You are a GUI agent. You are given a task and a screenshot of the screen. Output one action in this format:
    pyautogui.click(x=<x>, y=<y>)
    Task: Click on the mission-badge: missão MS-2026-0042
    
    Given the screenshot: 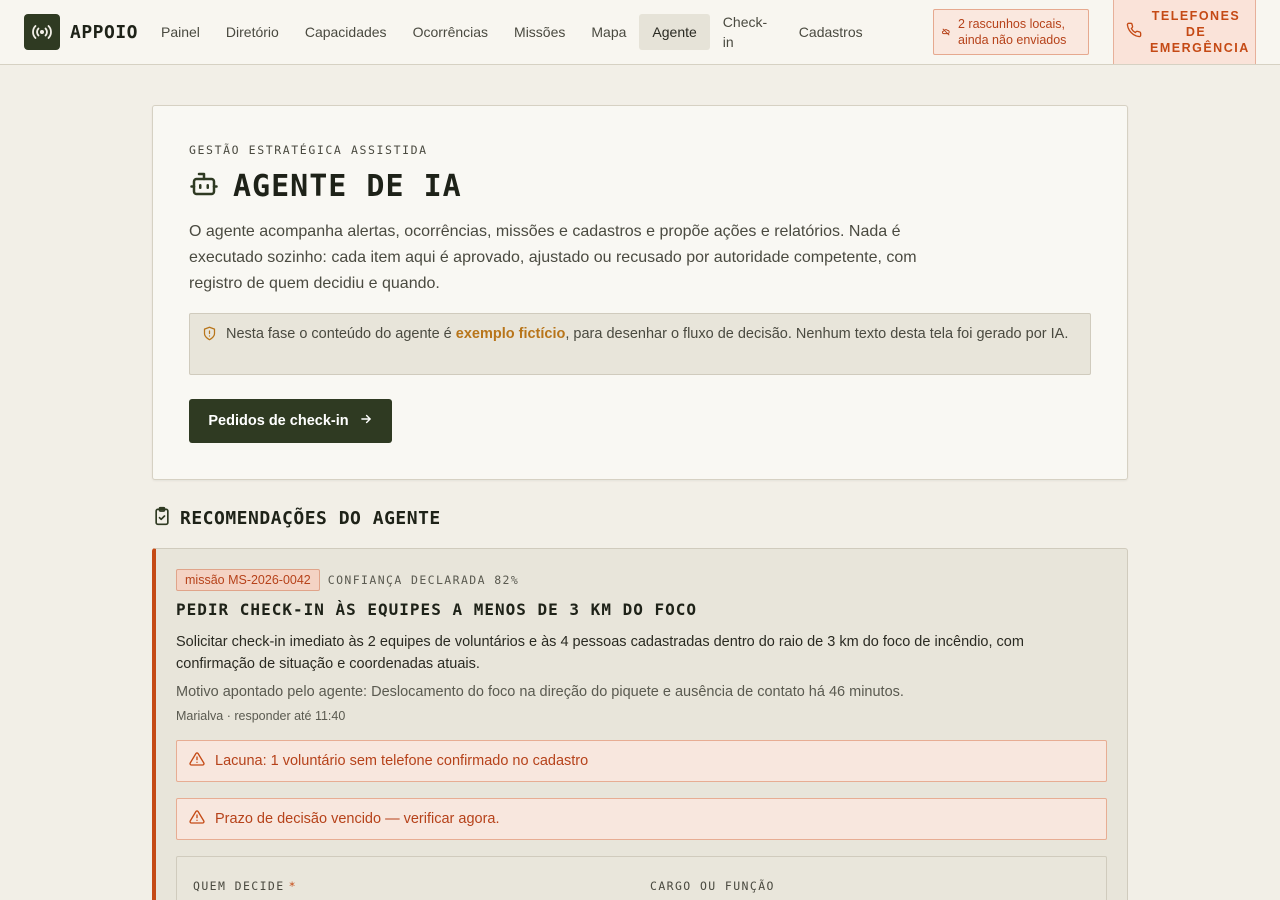 What is the action you would take?
    pyautogui.click(x=248, y=580)
    